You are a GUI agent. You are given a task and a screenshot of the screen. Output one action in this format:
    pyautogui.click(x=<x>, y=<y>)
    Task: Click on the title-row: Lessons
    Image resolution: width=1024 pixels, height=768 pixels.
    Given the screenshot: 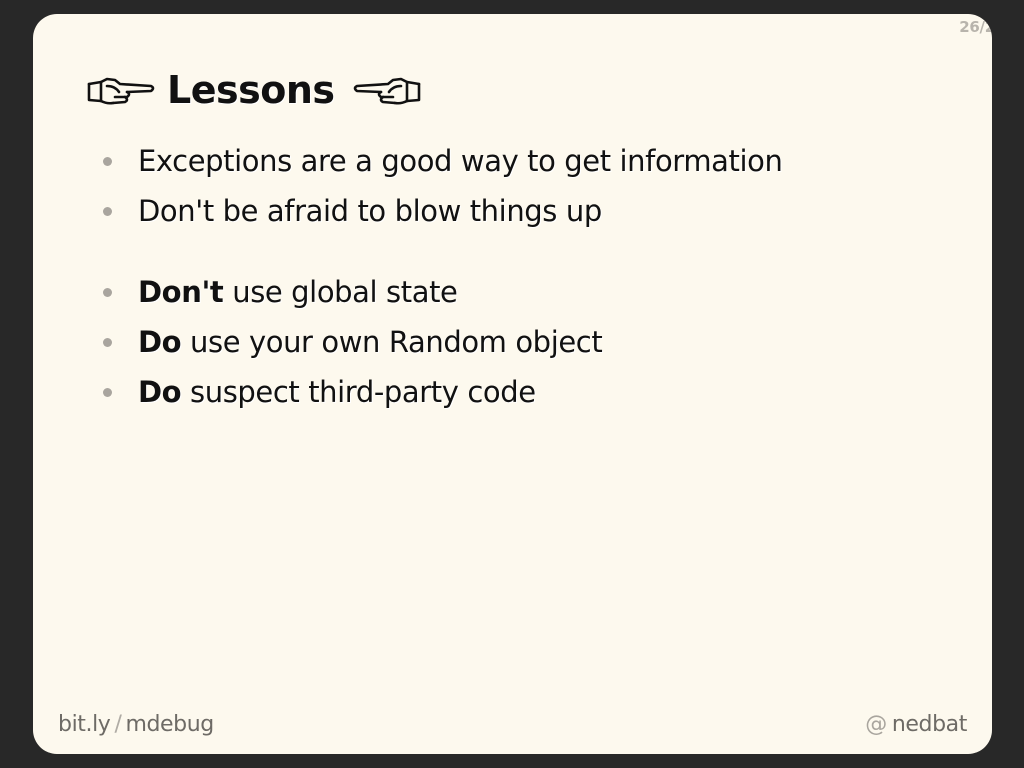 What is the action you would take?
    pyautogui.click(x=254, y=90)
    